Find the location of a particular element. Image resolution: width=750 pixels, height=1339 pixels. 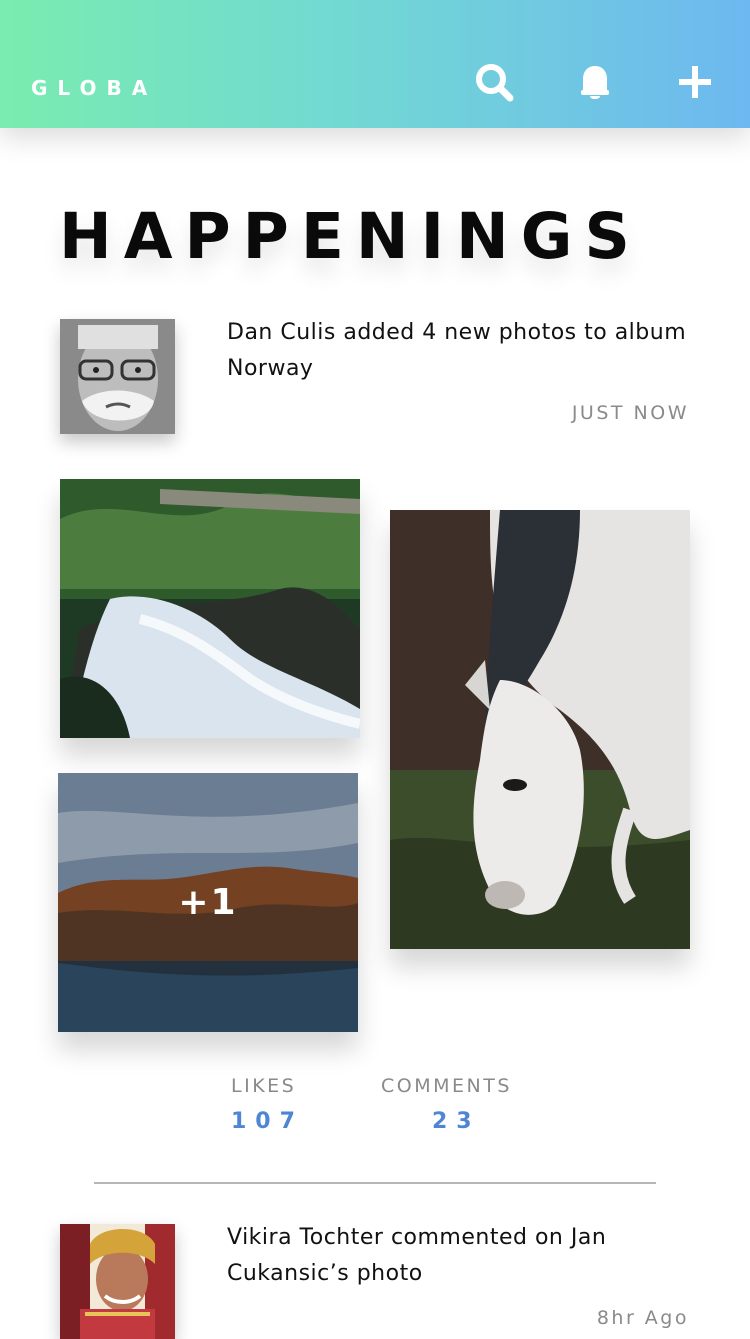

likes-label: LIKES is located at coordinates (264, 1086).